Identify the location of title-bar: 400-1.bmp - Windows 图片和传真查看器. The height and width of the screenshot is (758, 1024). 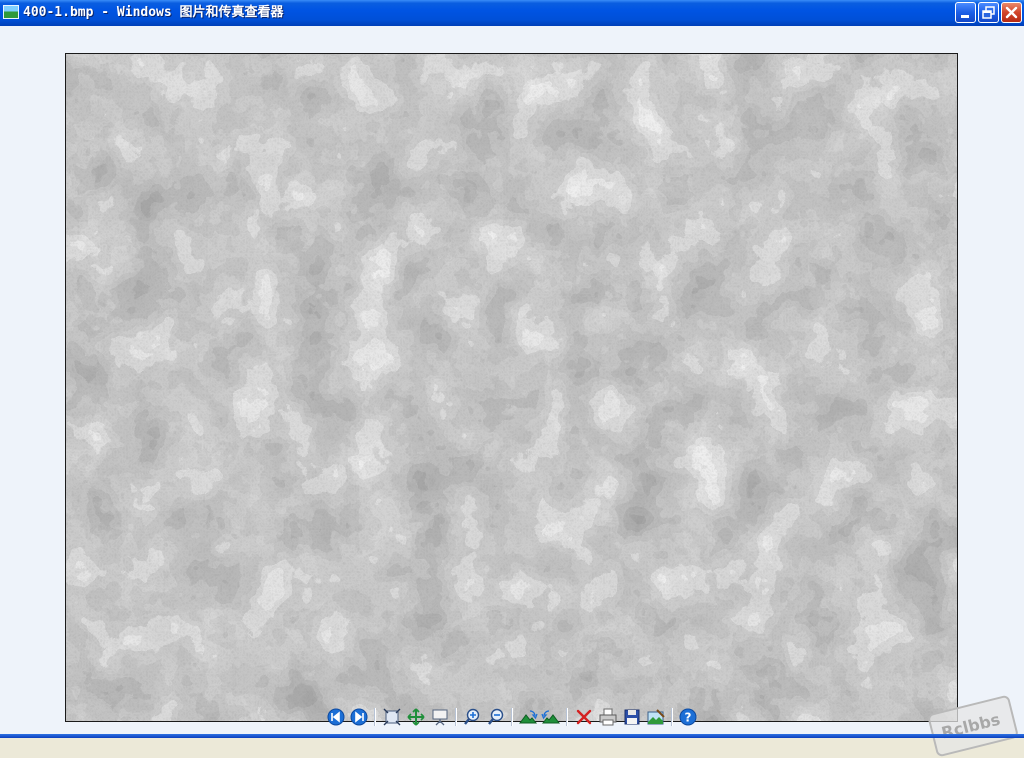
(512, 13).